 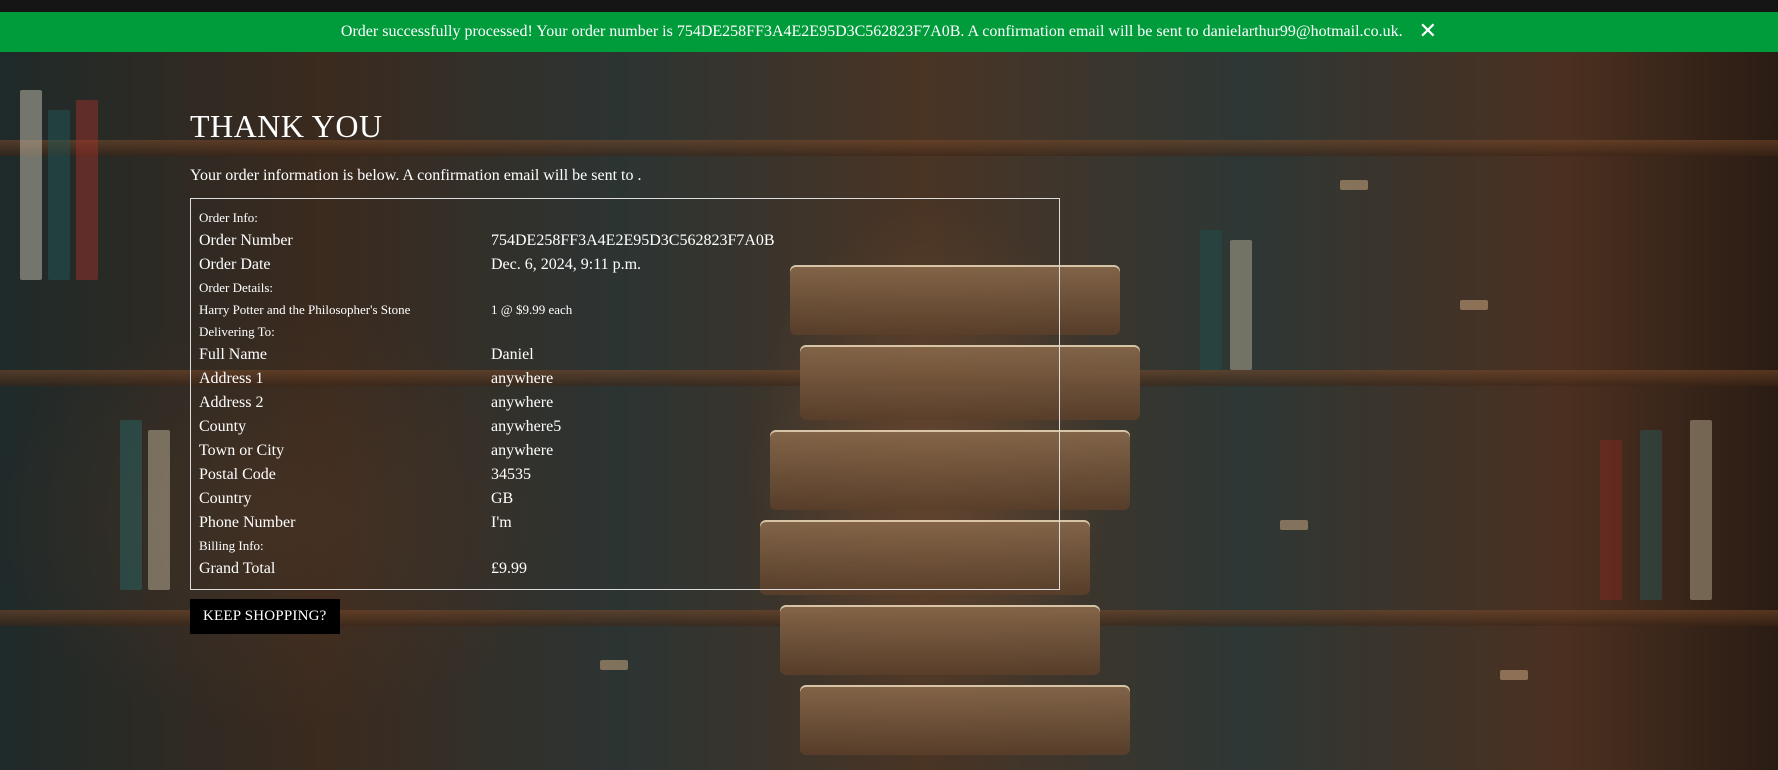 What do you see at coordinates (625, 403) in the screenshot?
I see `address2-row: Address 2 anywhere` at bounding box center [625, 403].